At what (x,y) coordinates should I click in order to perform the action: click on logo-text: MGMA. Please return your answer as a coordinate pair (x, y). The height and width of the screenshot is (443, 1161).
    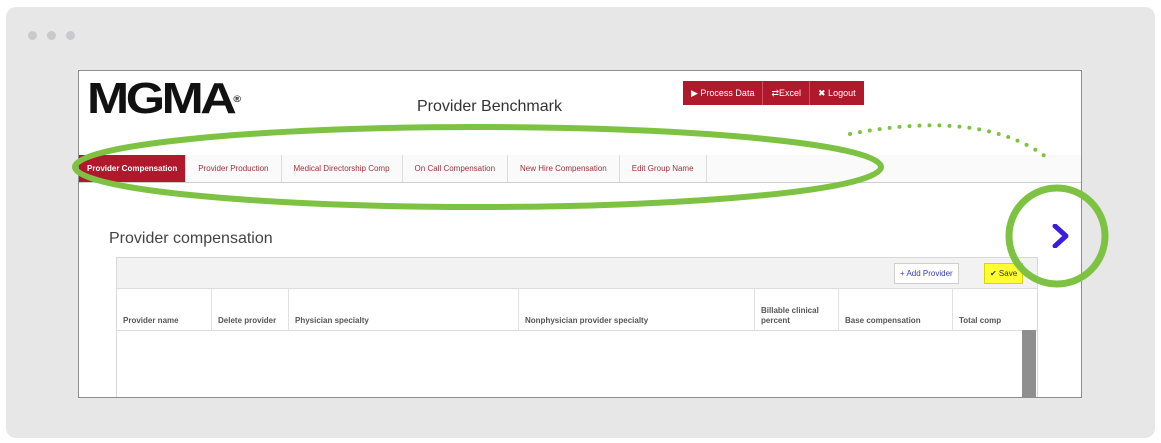
    Looking at the image, I should click on (162, 98).